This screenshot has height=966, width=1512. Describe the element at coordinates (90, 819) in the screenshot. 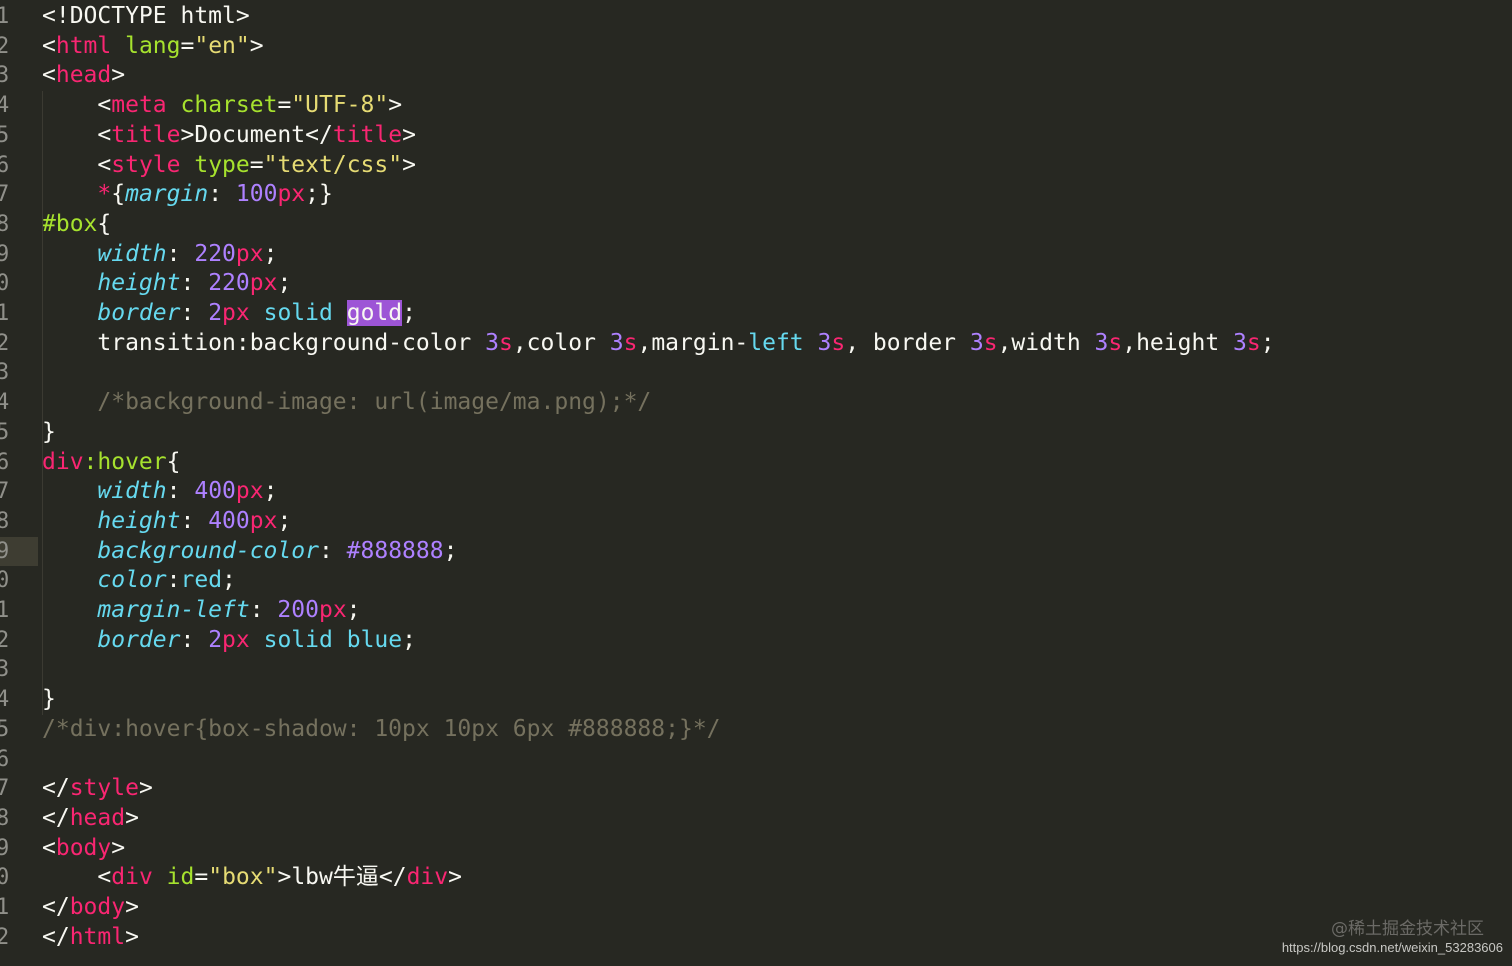

I see `code-text: </head>` at that location.